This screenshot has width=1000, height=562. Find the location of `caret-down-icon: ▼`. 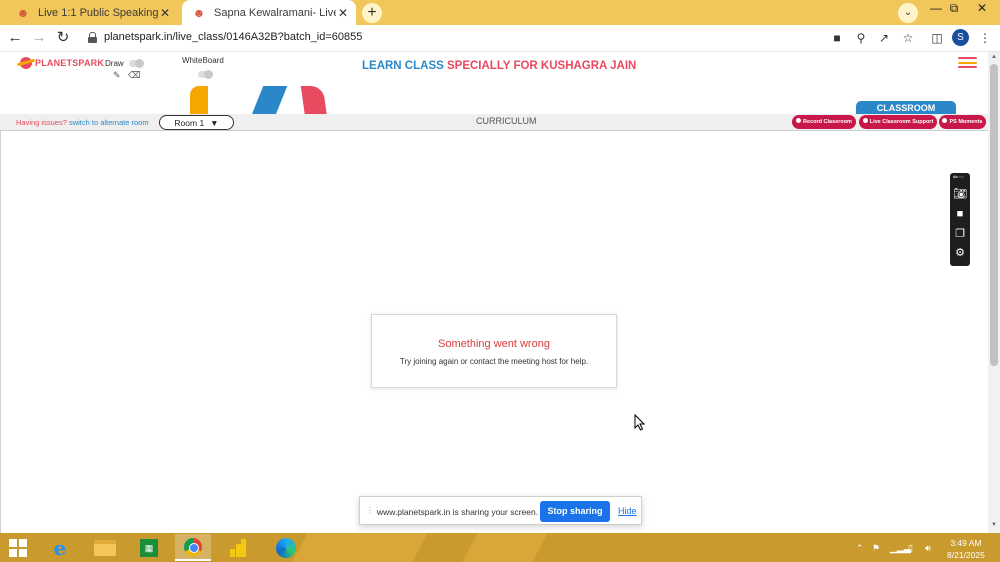

caret-down-icon: ▼ is located at coordinates (214, 122).